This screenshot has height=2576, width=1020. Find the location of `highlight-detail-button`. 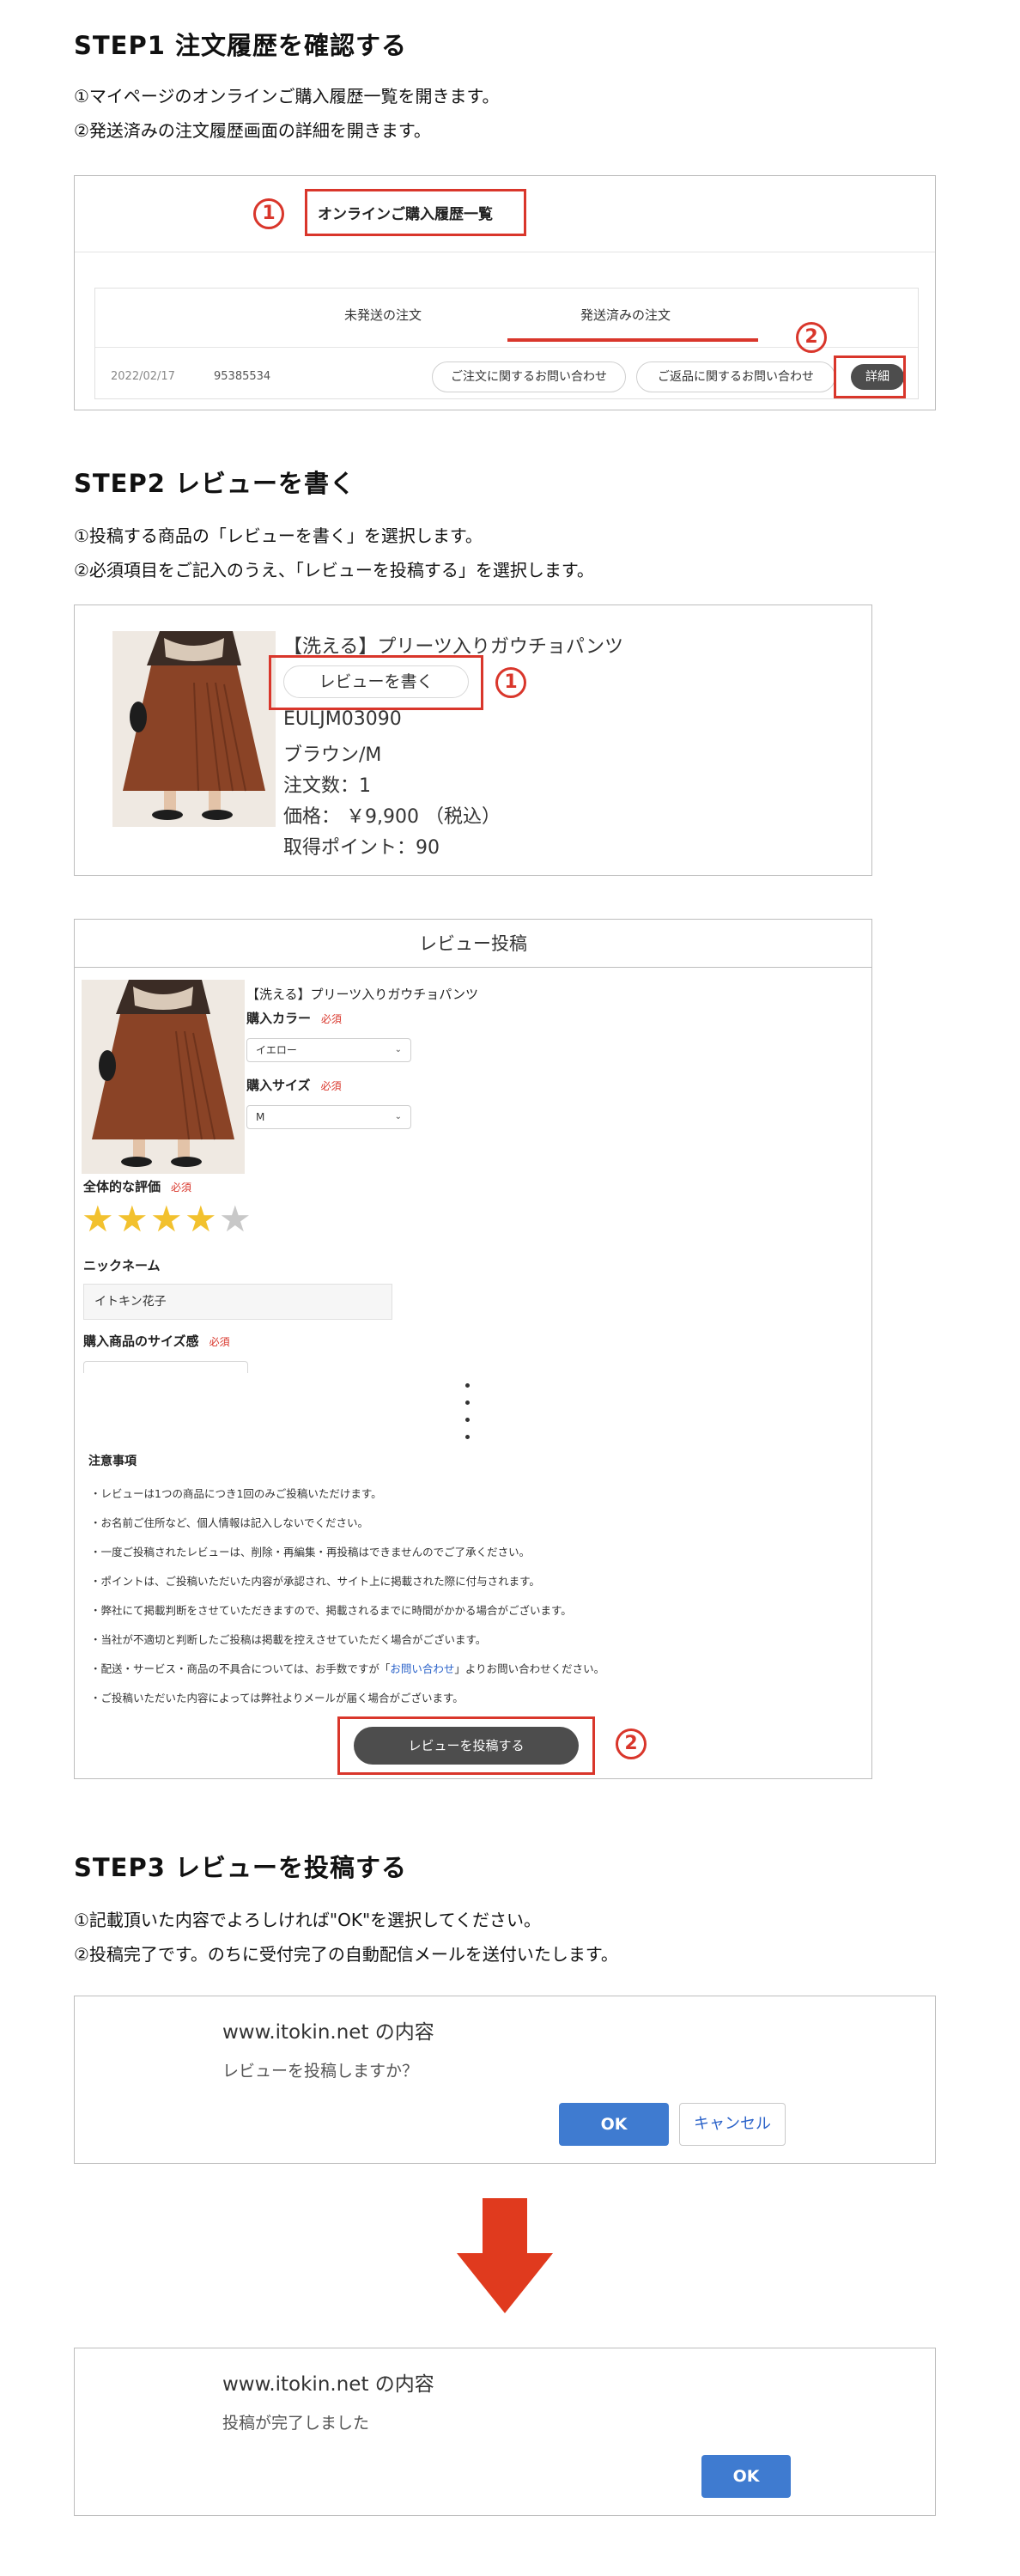

highlight-detail-button is located at coordinates (870, 377).